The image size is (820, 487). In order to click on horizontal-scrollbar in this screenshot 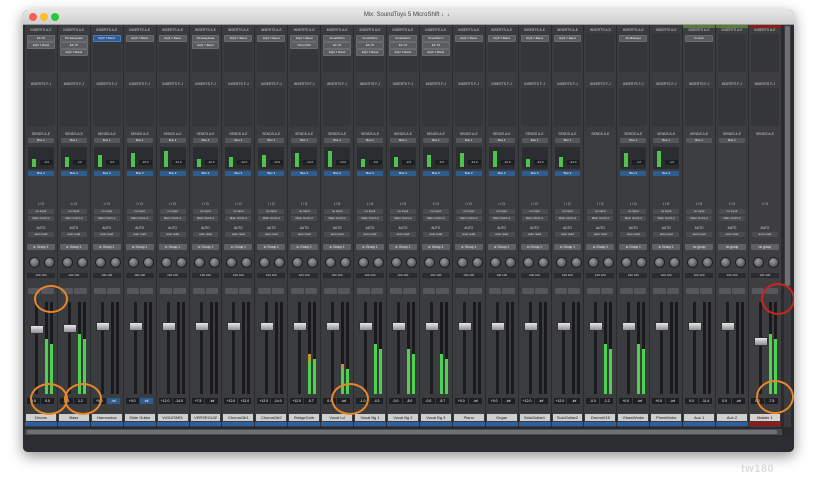, I will do `click(403, 432)`.